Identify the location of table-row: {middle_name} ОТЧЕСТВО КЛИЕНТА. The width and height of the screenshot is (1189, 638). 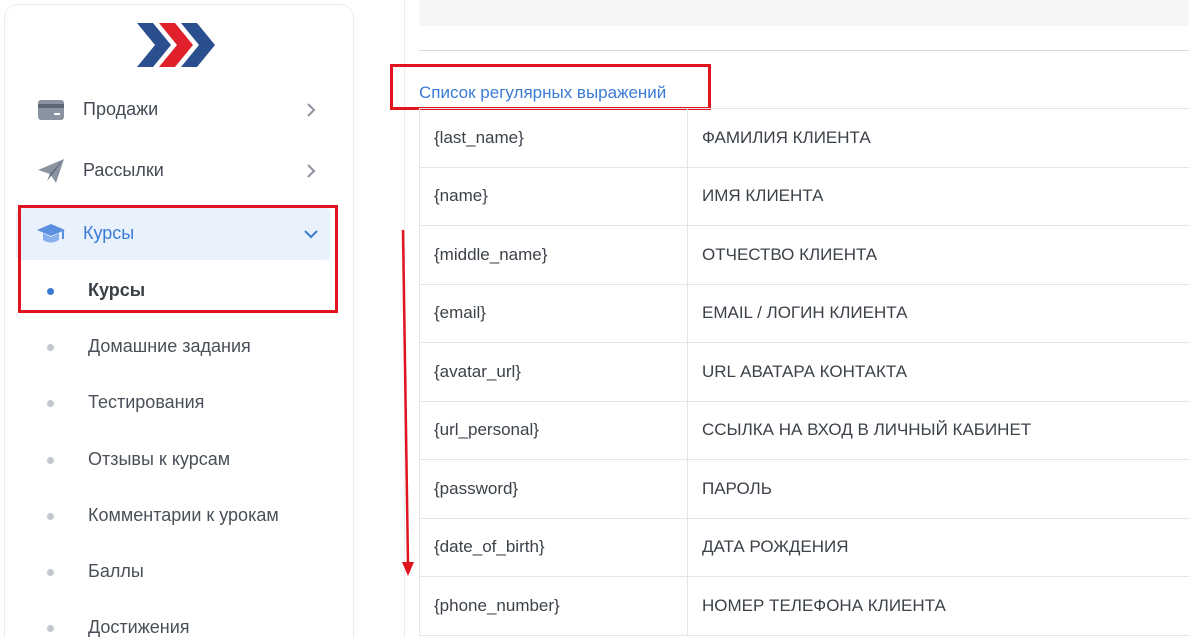
(804, 255).